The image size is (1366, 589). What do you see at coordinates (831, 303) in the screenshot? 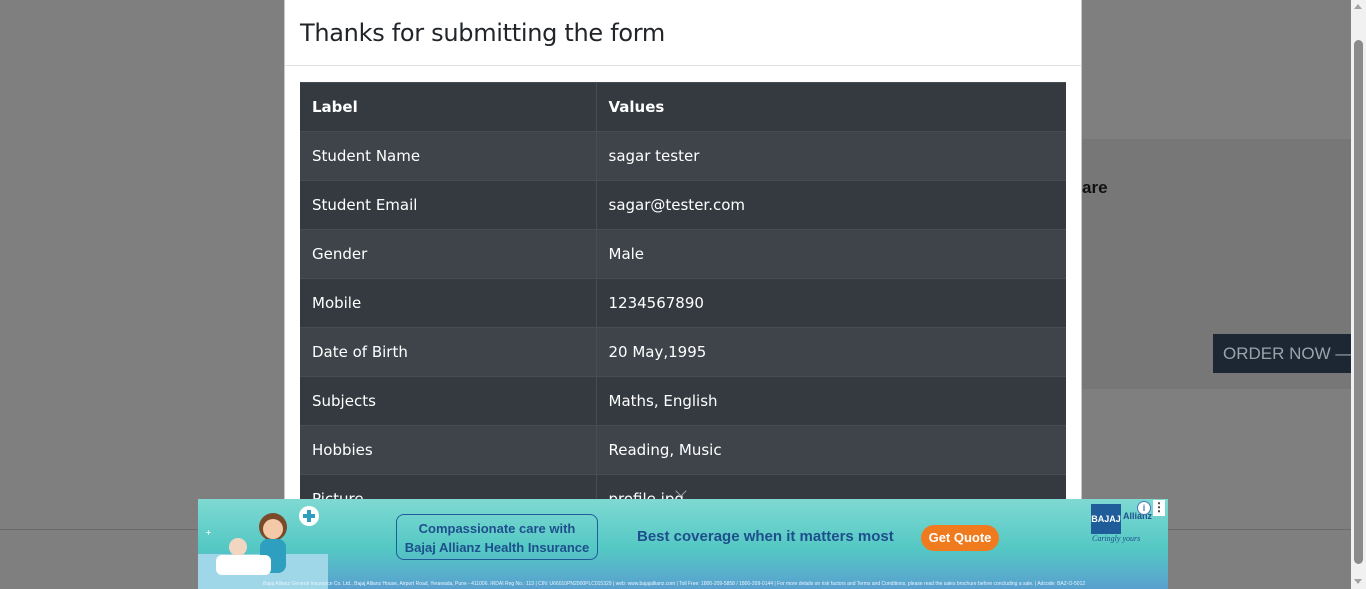
I see `row-value: 1234567890` at bounding box center [831, 303].